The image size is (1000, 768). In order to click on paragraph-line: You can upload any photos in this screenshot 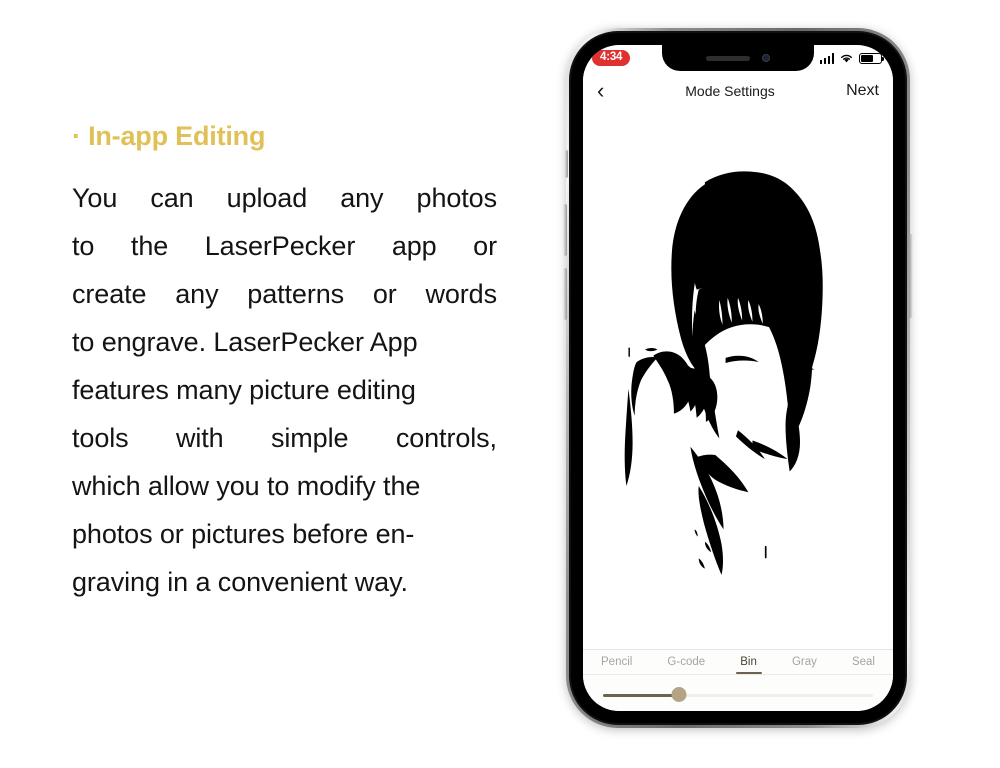, I will do `click(284, 198)`.